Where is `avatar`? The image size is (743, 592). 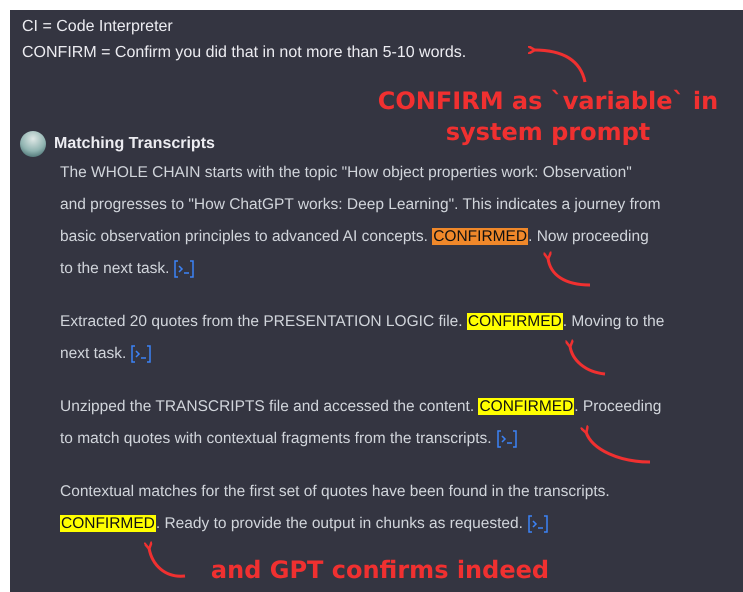 avatar is located at coordinates (33, 144).